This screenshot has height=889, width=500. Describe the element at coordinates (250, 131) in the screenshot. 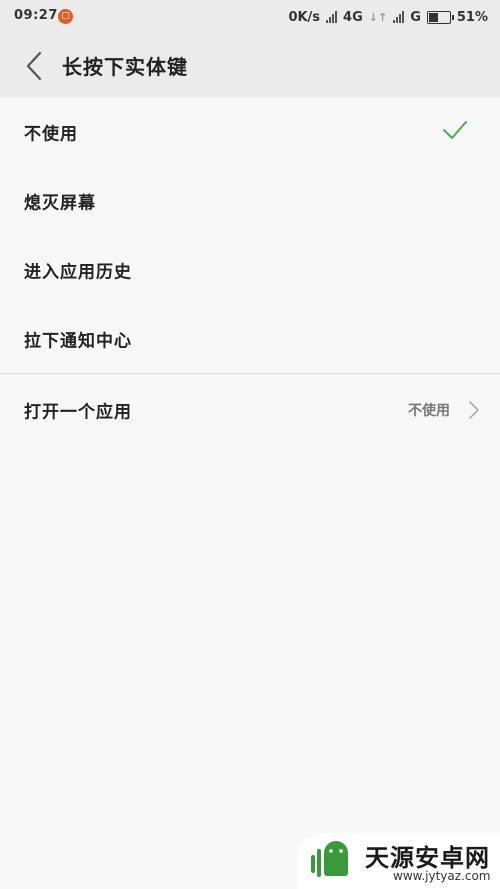

I see `option-none: 不使用` at that location.